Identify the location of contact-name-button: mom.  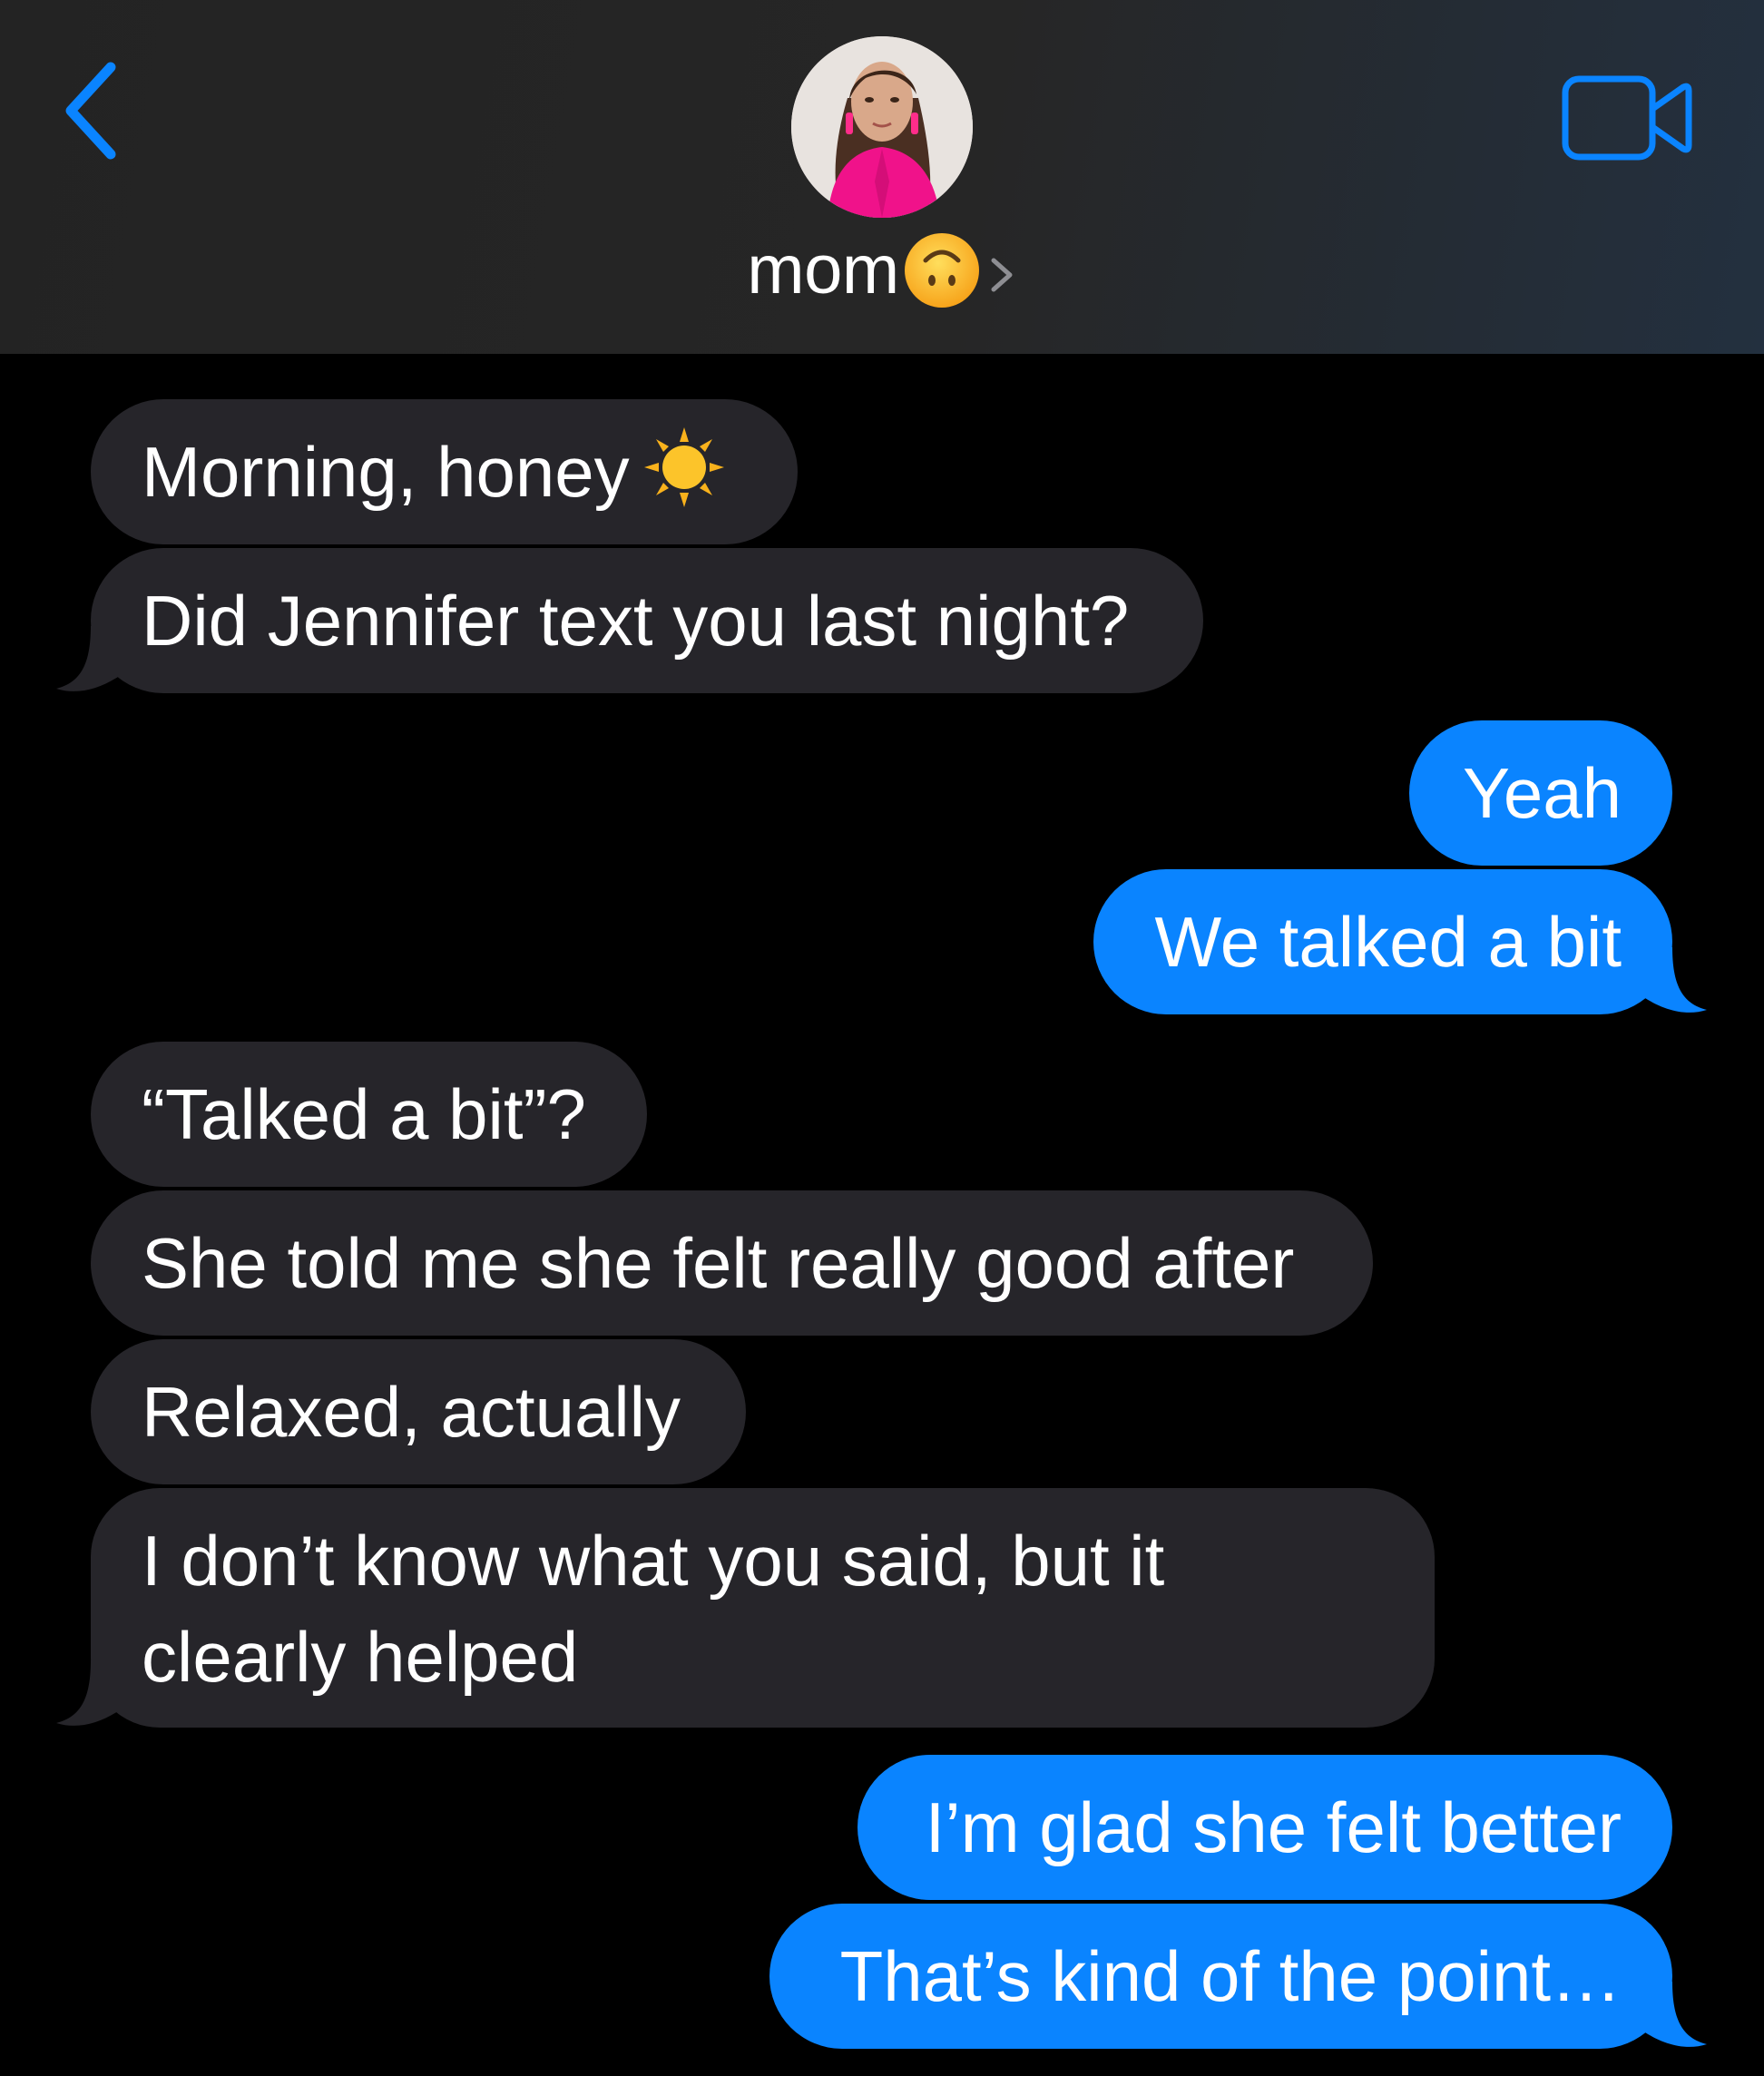
(882, 270).